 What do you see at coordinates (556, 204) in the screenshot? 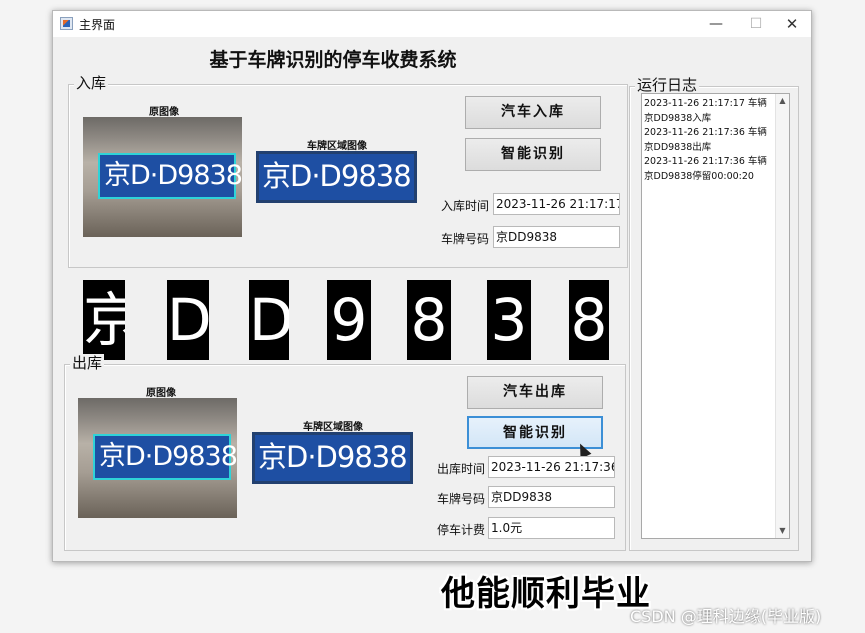
I see `entry-time-field: 2023-11-26 21:17:17` at bounding box center [556, 204].